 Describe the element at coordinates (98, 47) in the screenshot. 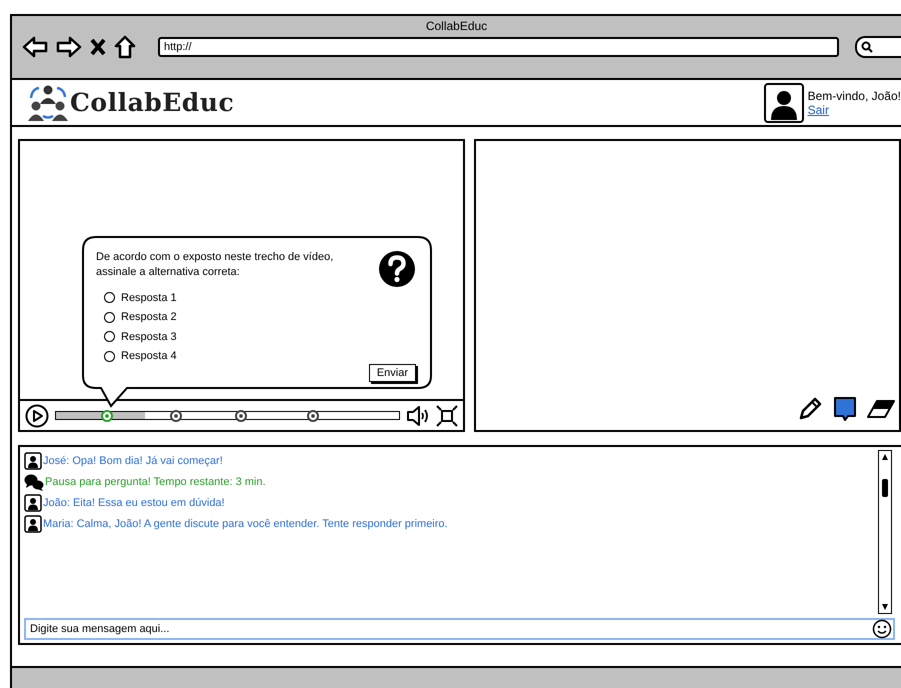

I see `close-icon` at that location.